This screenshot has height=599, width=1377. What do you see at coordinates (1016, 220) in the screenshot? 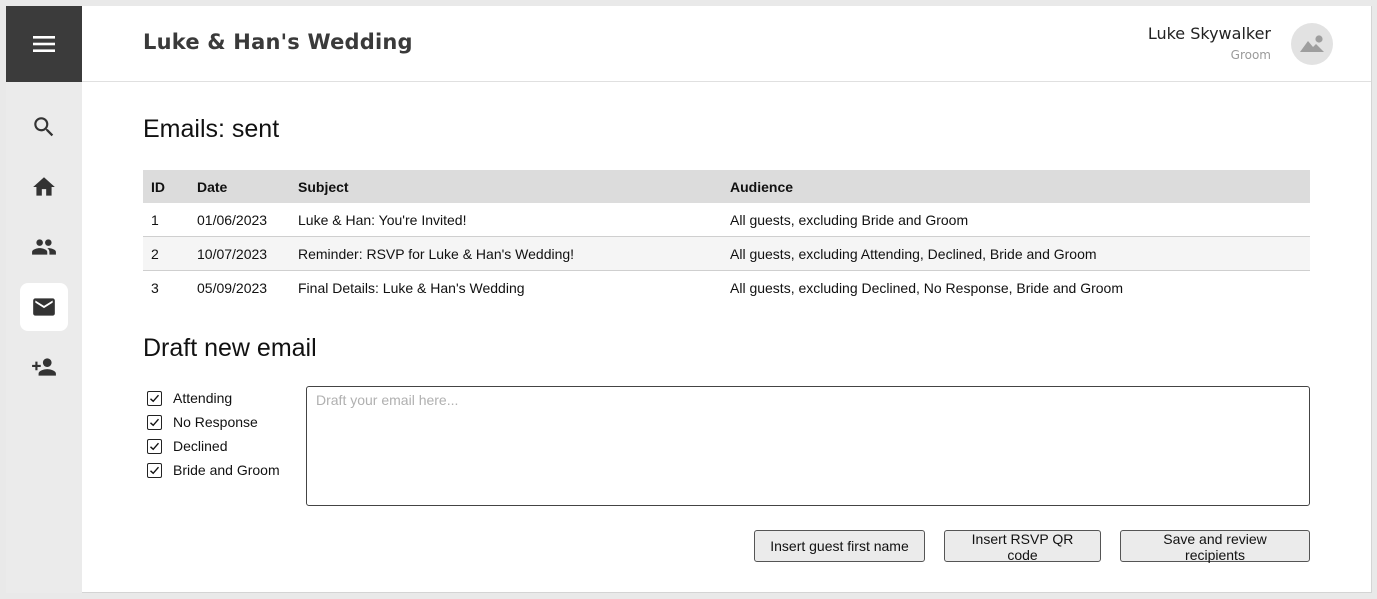
I see `cell-audience: All guests, excluding Bride and Groom` at bounding box center [1016, 220].